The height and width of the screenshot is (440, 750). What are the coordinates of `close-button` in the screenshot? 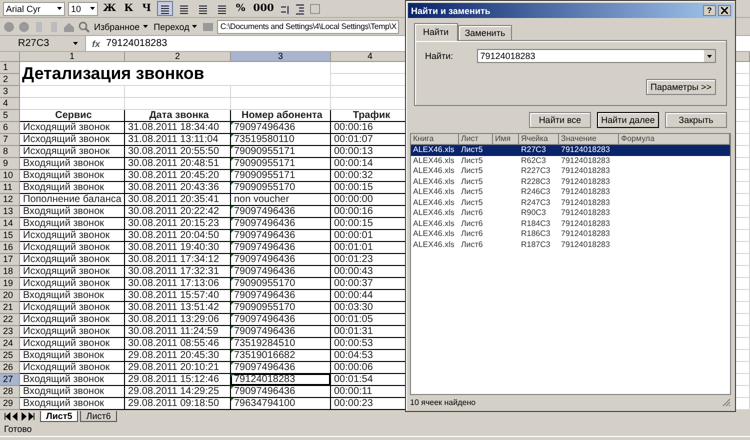 It's located at (724, 10).